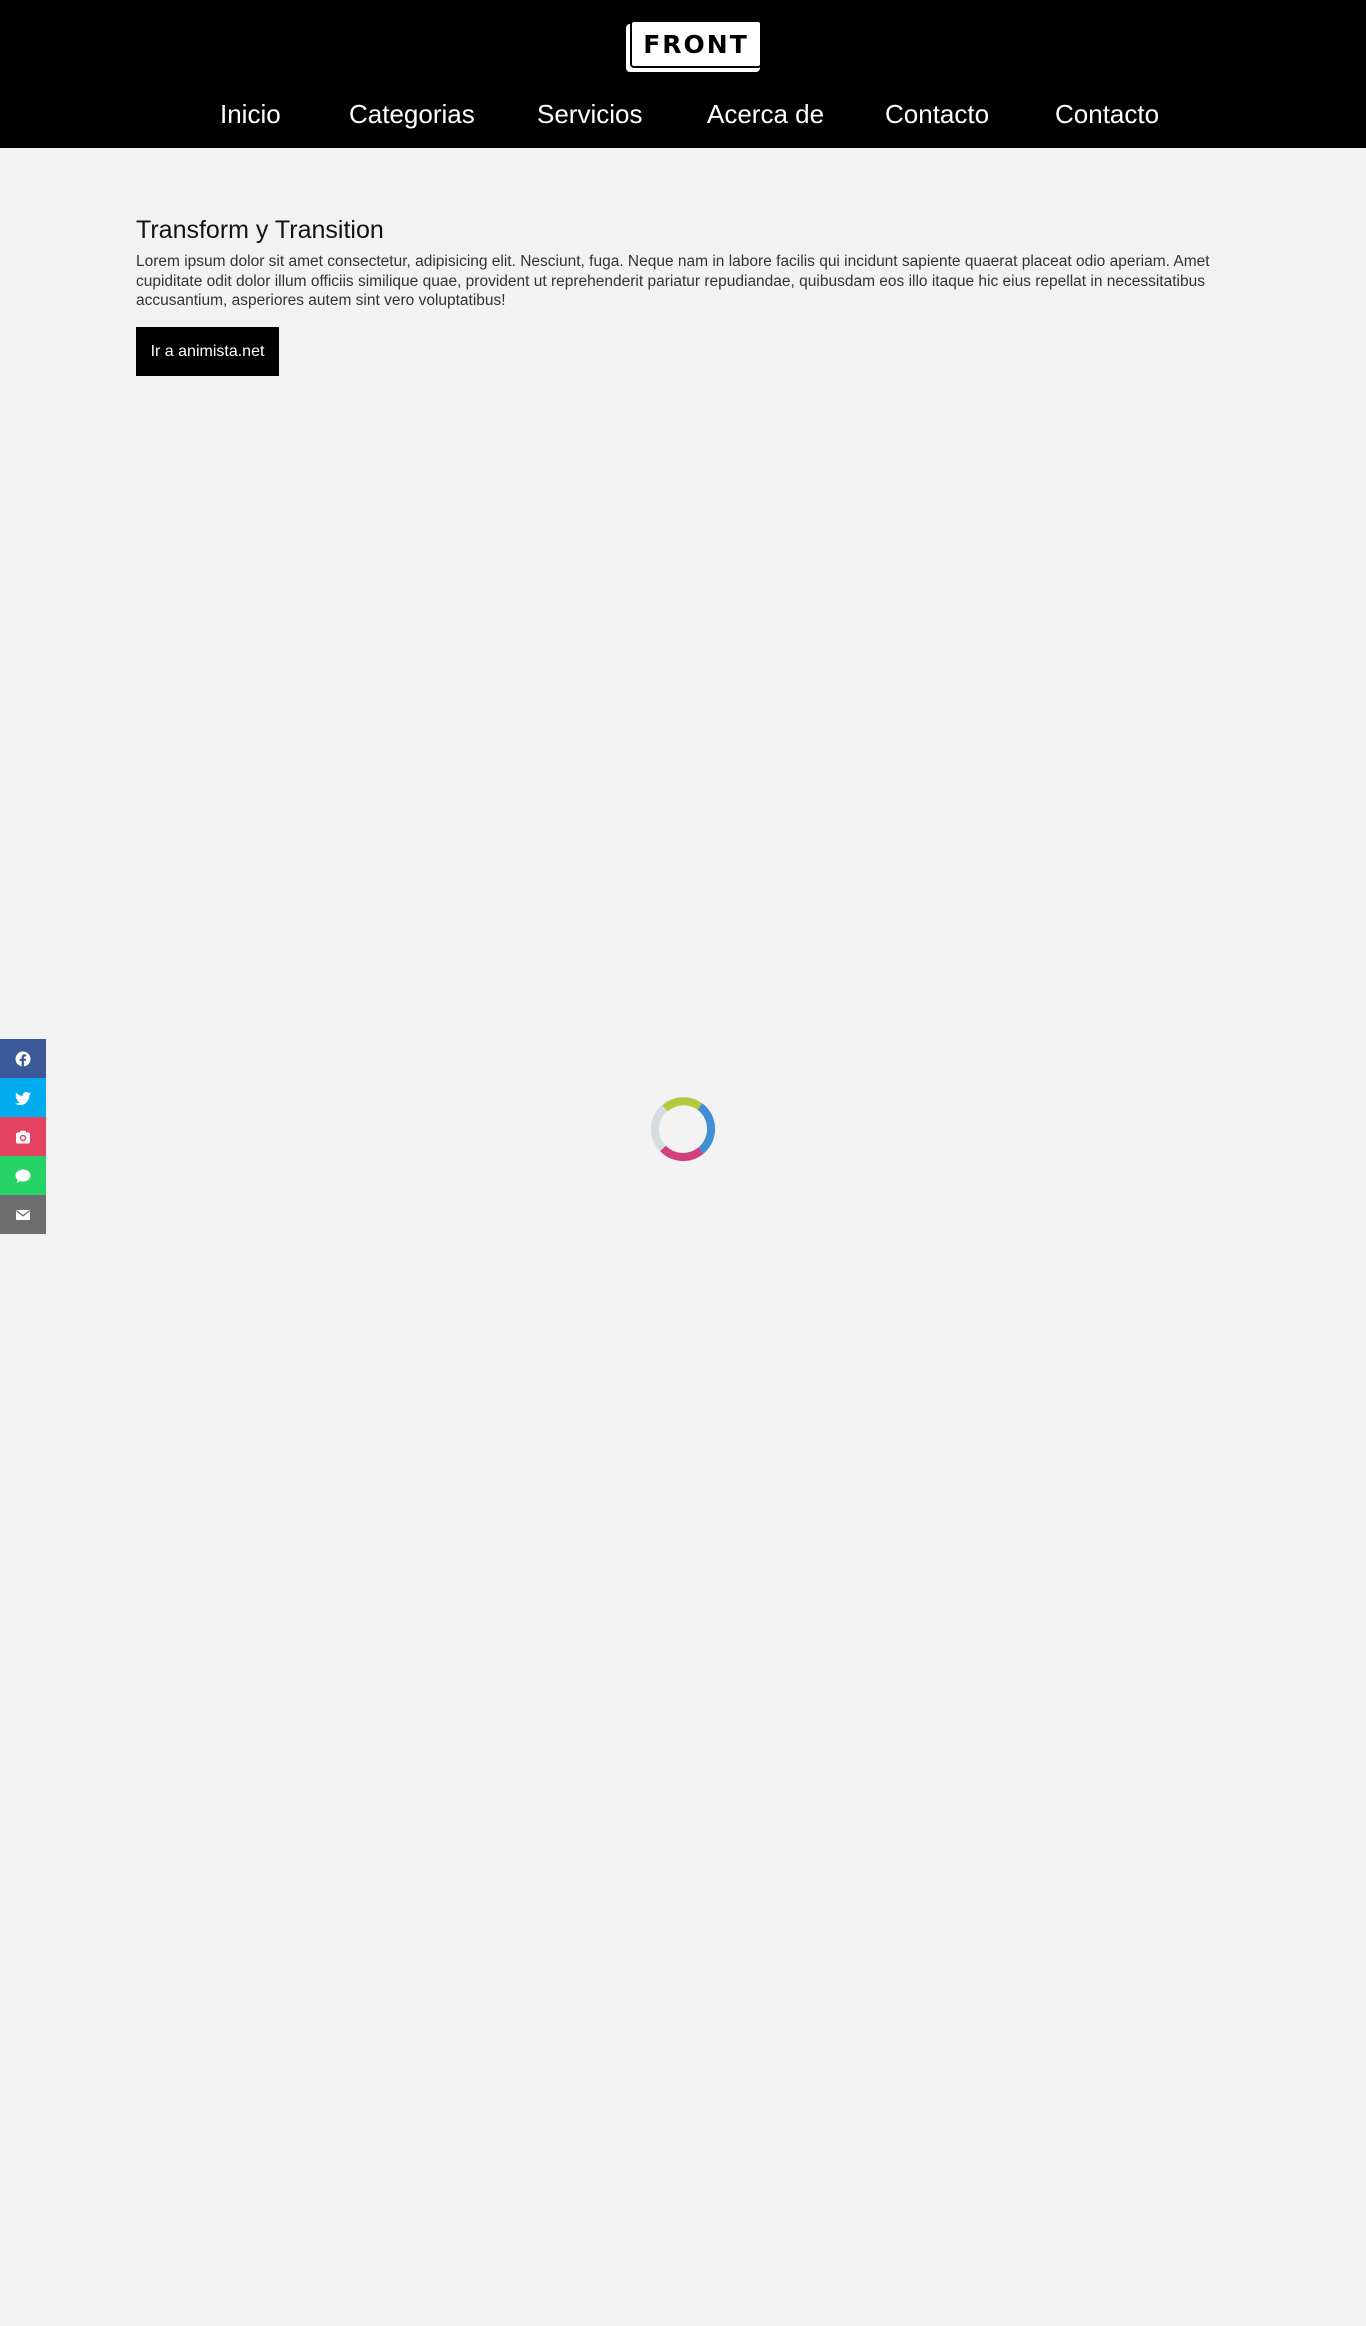 Image resolution: width=1366 pixels, height=2326 pixels. Describe the element at coordinates (937, 114) in the screenshot. I see `nav-item-contacto: Contacto` at that location.